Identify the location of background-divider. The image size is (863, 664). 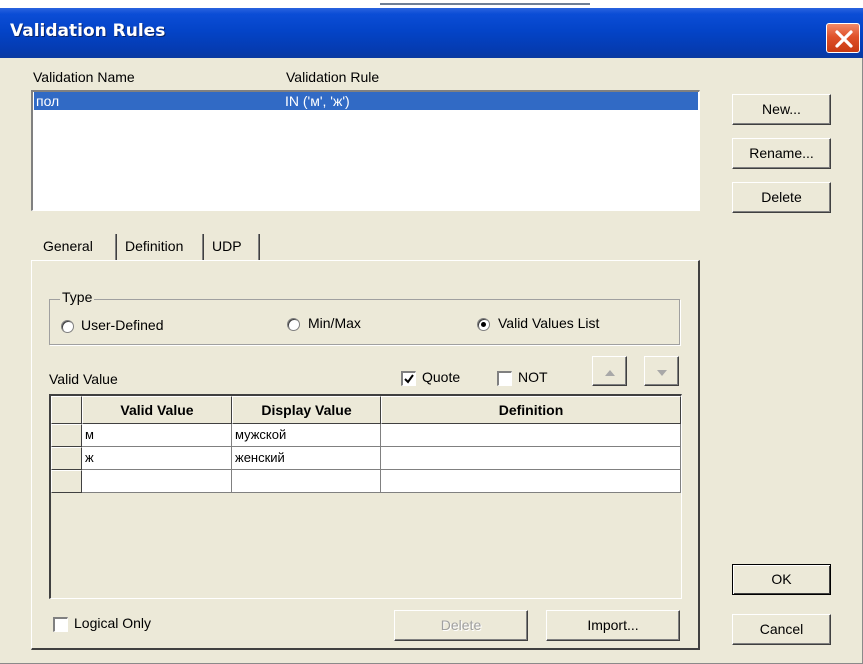
(485, 4).